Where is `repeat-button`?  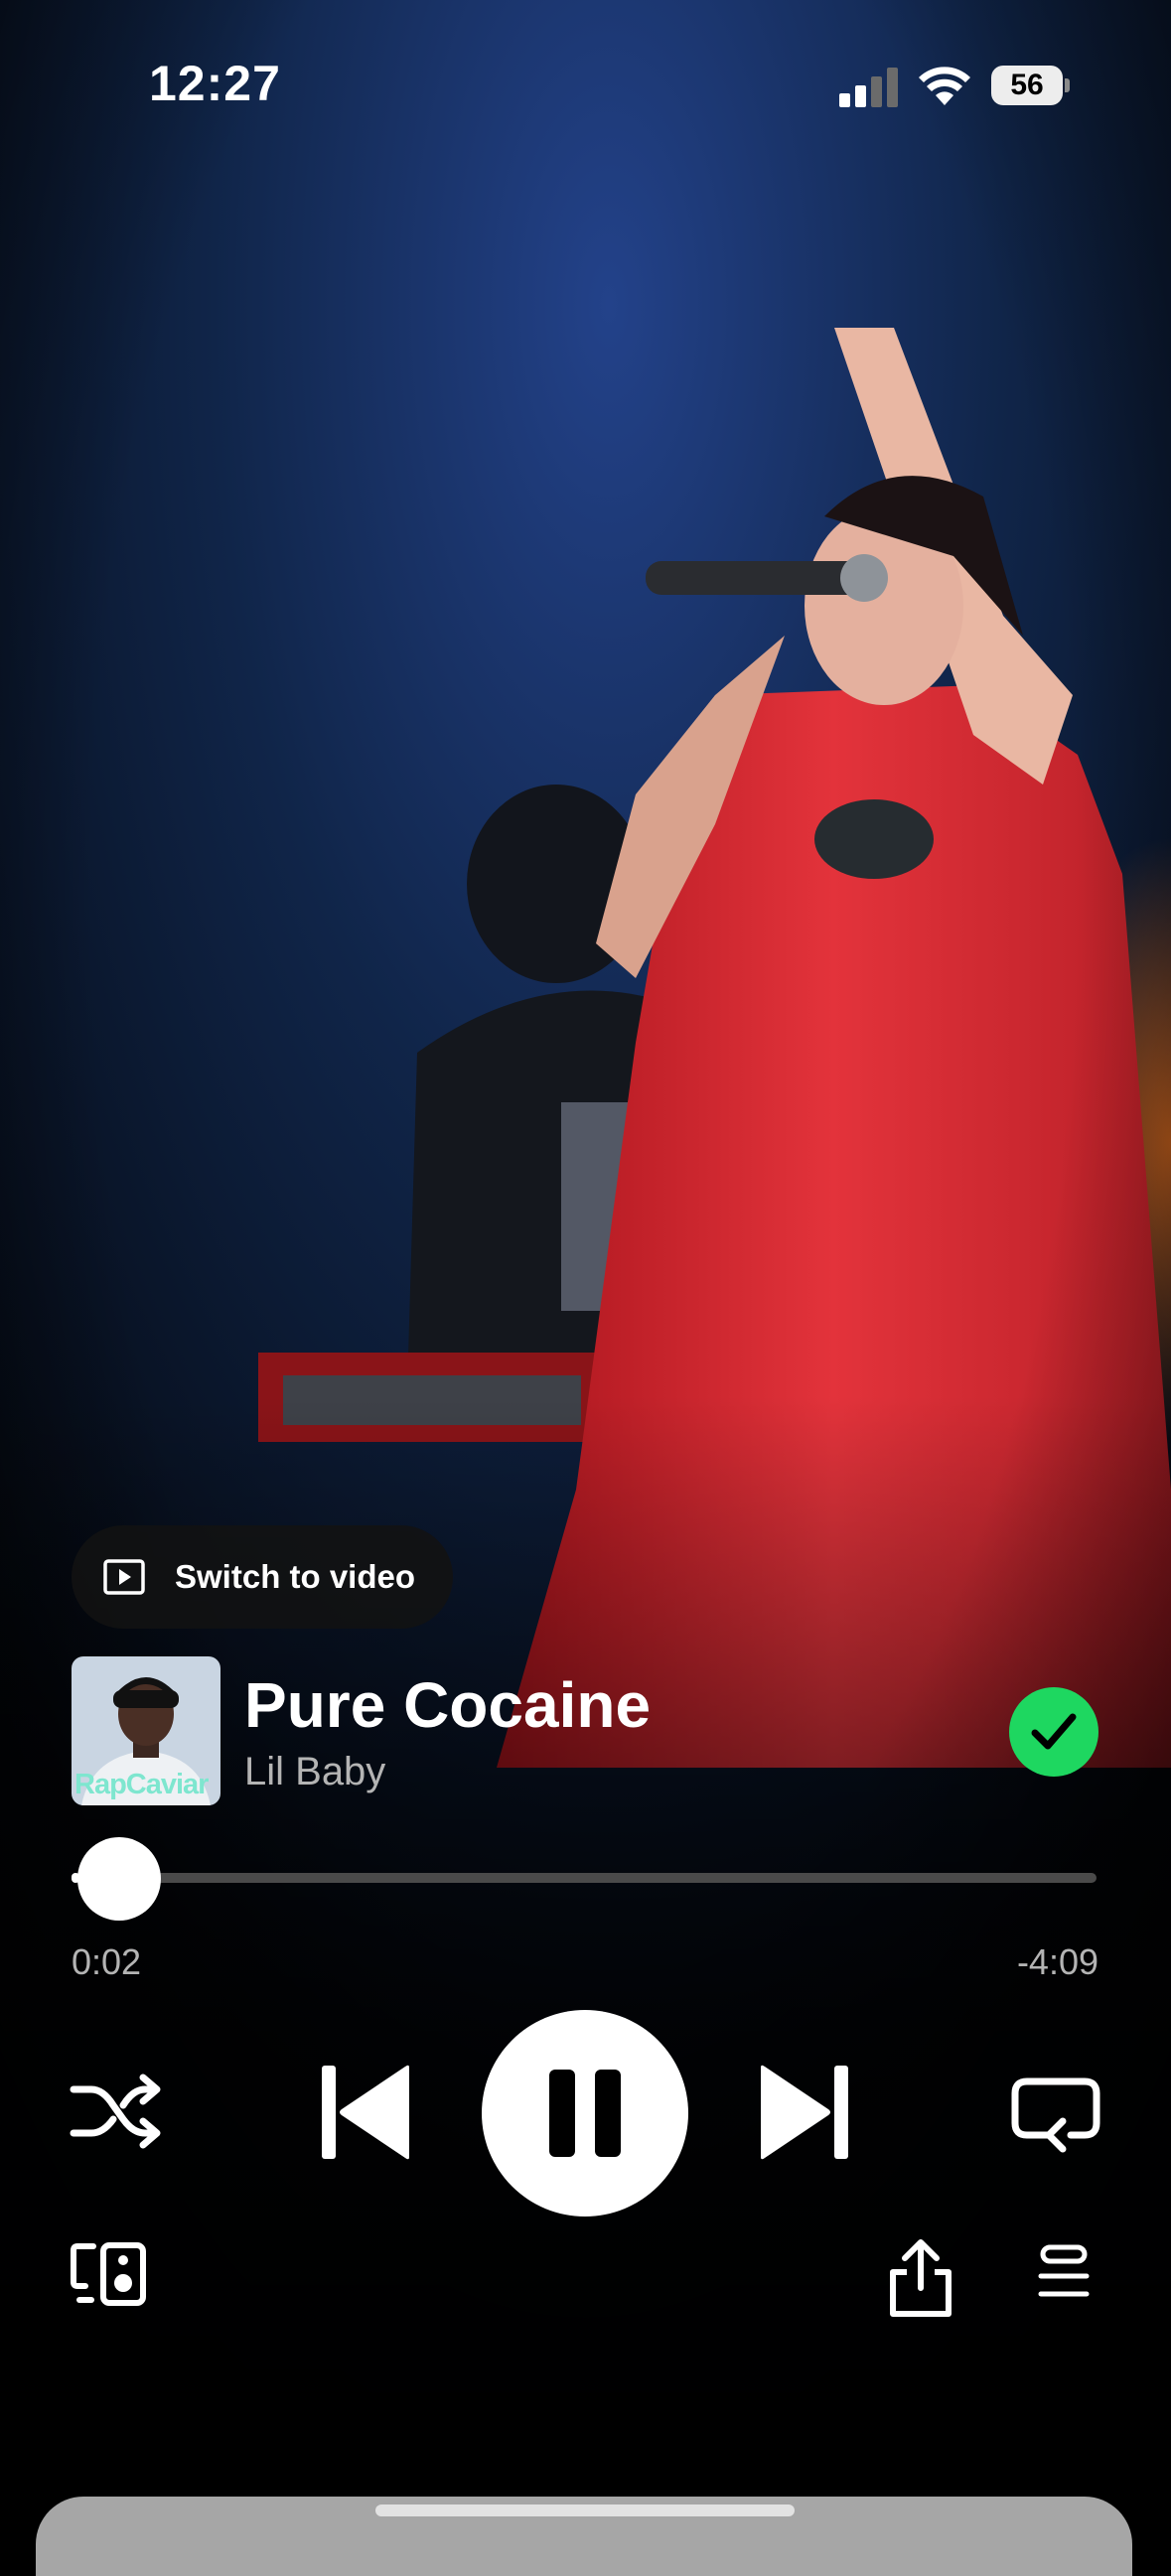 repeat-button is located at coordinates (1055, 2112).